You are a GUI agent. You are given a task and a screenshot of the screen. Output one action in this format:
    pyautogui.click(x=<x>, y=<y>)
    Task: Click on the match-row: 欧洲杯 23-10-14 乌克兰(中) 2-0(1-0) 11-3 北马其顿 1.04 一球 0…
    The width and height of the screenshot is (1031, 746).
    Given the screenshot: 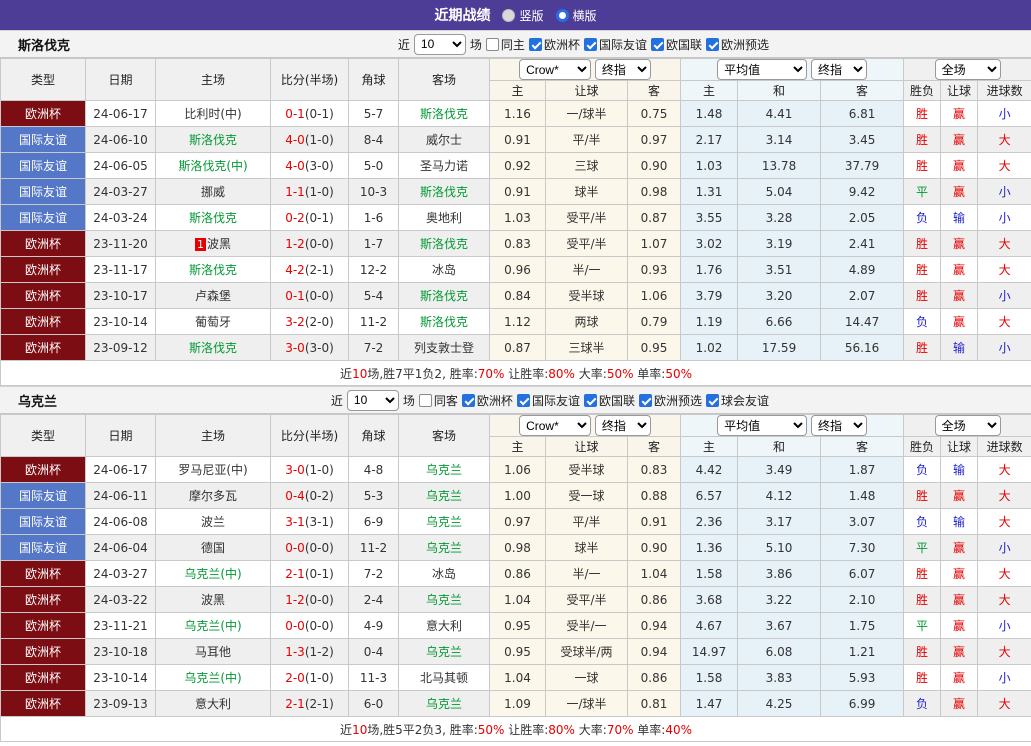 What is the action you would take?
    pyautogui.click(x=515, y=677)
    